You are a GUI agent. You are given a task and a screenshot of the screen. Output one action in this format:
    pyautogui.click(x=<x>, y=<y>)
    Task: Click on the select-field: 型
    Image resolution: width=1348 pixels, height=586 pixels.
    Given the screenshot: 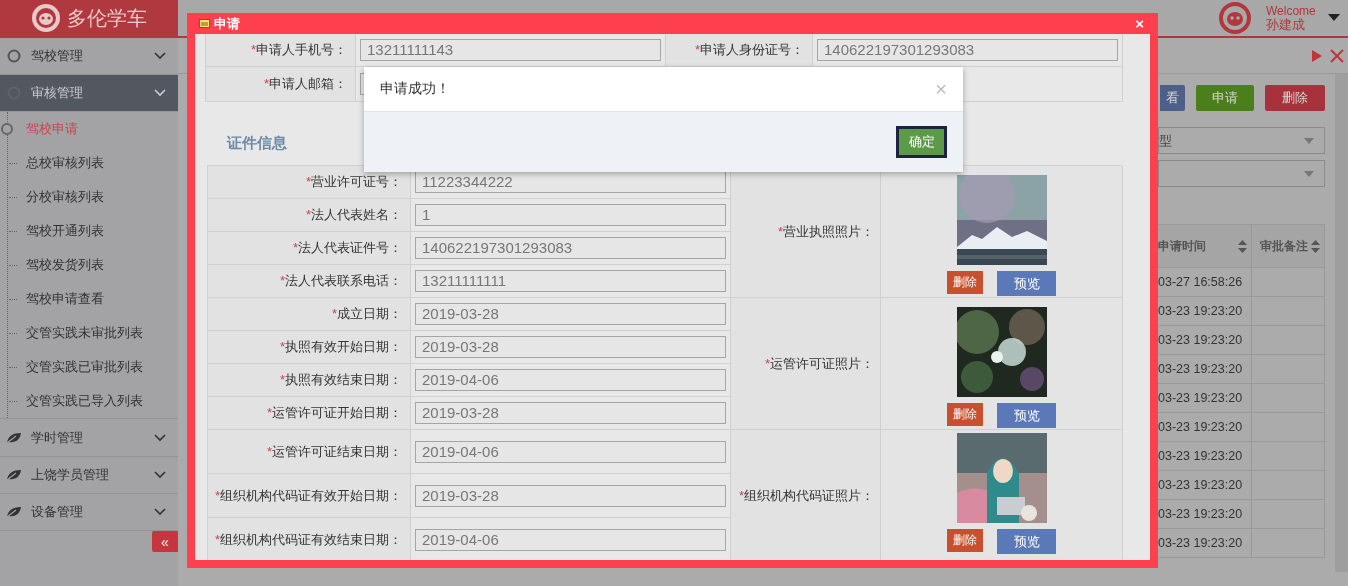 What is the action you would take?
    pyautogui.click(x=1241, y=140)
    